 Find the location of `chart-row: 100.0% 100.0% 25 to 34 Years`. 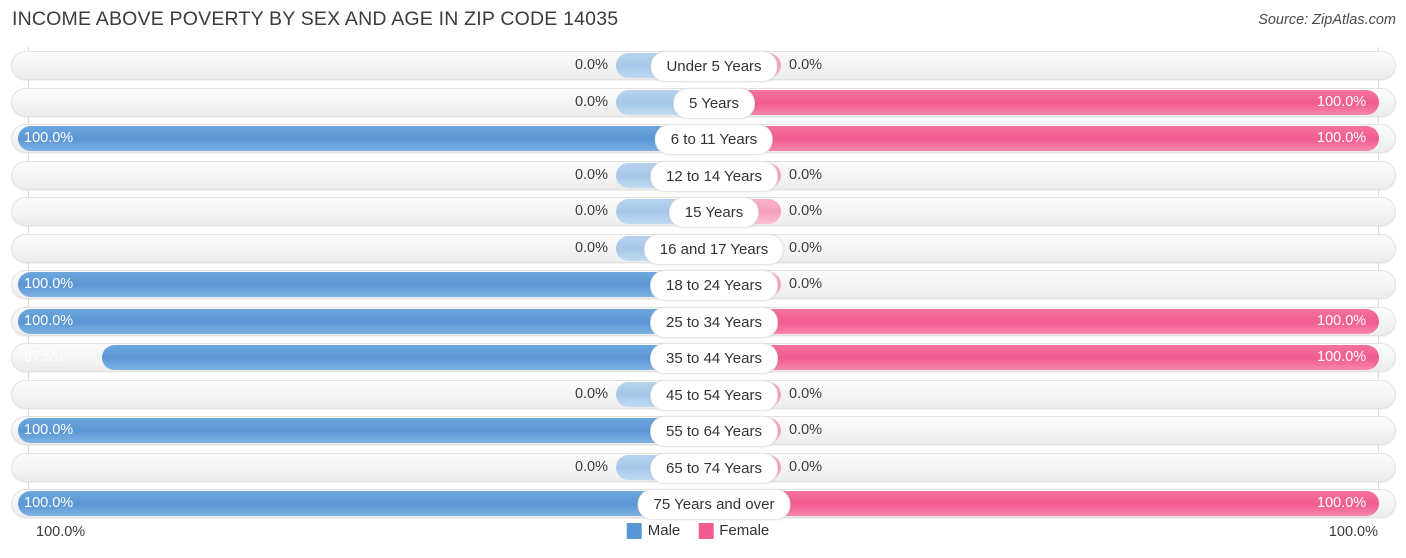

chart-row: 100.0% 100.0% 25 to 34 Years is located at coordinates (703, 322).